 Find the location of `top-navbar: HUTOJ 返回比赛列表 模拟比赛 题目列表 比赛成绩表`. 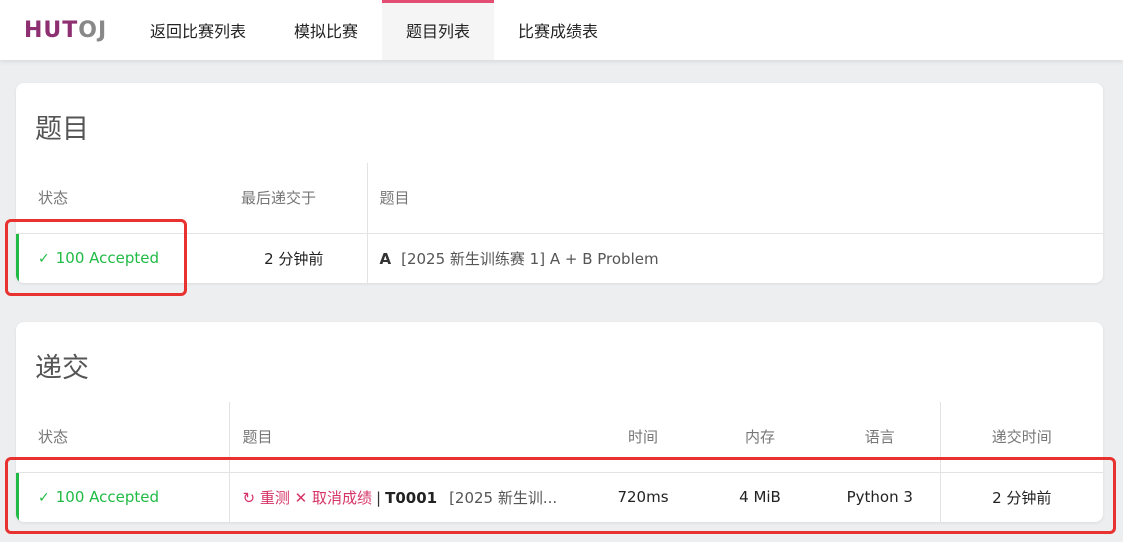

top-navbar: HUTOJ 返回比赛列表 模拟比赛 题目列表 比赛成绩表 is located at coordinates (561, 30).